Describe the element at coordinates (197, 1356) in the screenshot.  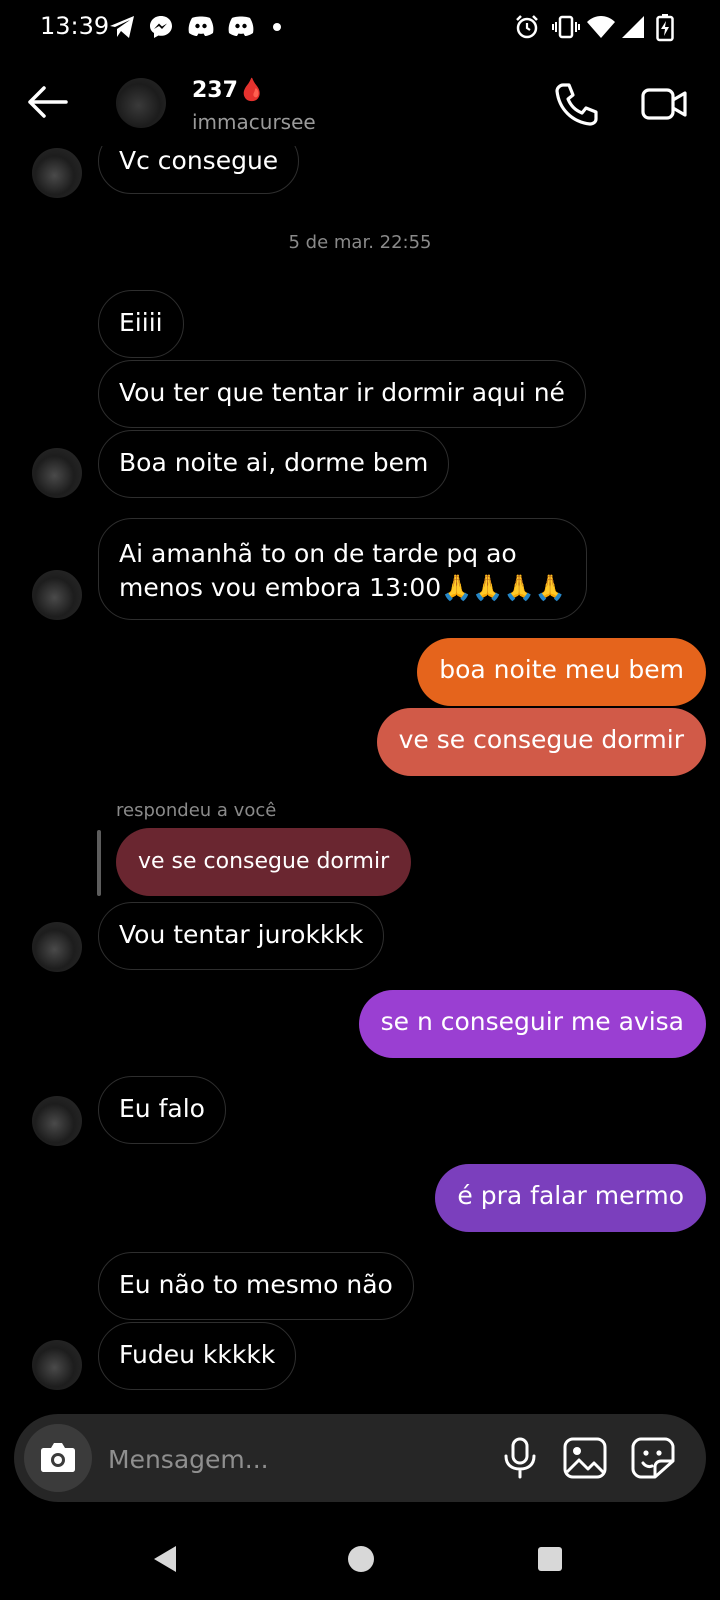
I see `incoming-message: Fudeu kkkkk` at that location.